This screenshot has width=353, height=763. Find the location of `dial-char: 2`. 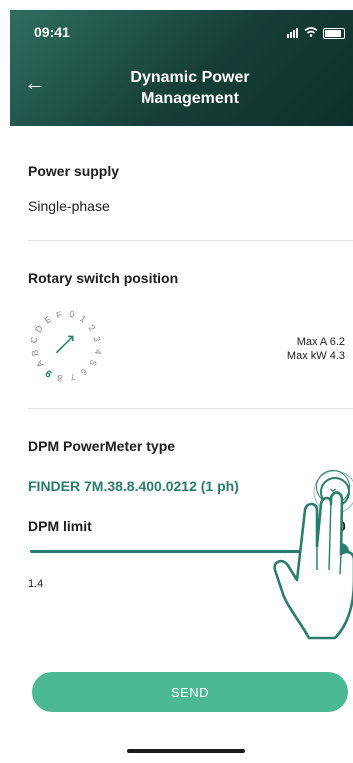

dial-char: 2 is located at coordinates (92, 327).